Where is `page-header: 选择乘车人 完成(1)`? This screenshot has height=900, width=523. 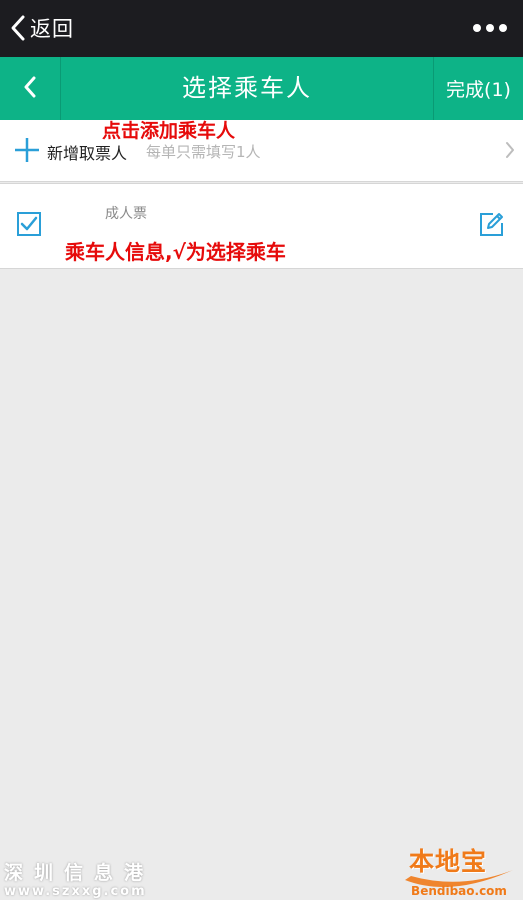
page-header: 选择乘车人 完成(1) is located at coordinates (261, 88).